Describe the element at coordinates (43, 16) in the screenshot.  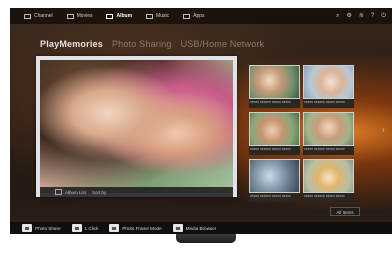
I see `menu-item-label: Channel` at that location.